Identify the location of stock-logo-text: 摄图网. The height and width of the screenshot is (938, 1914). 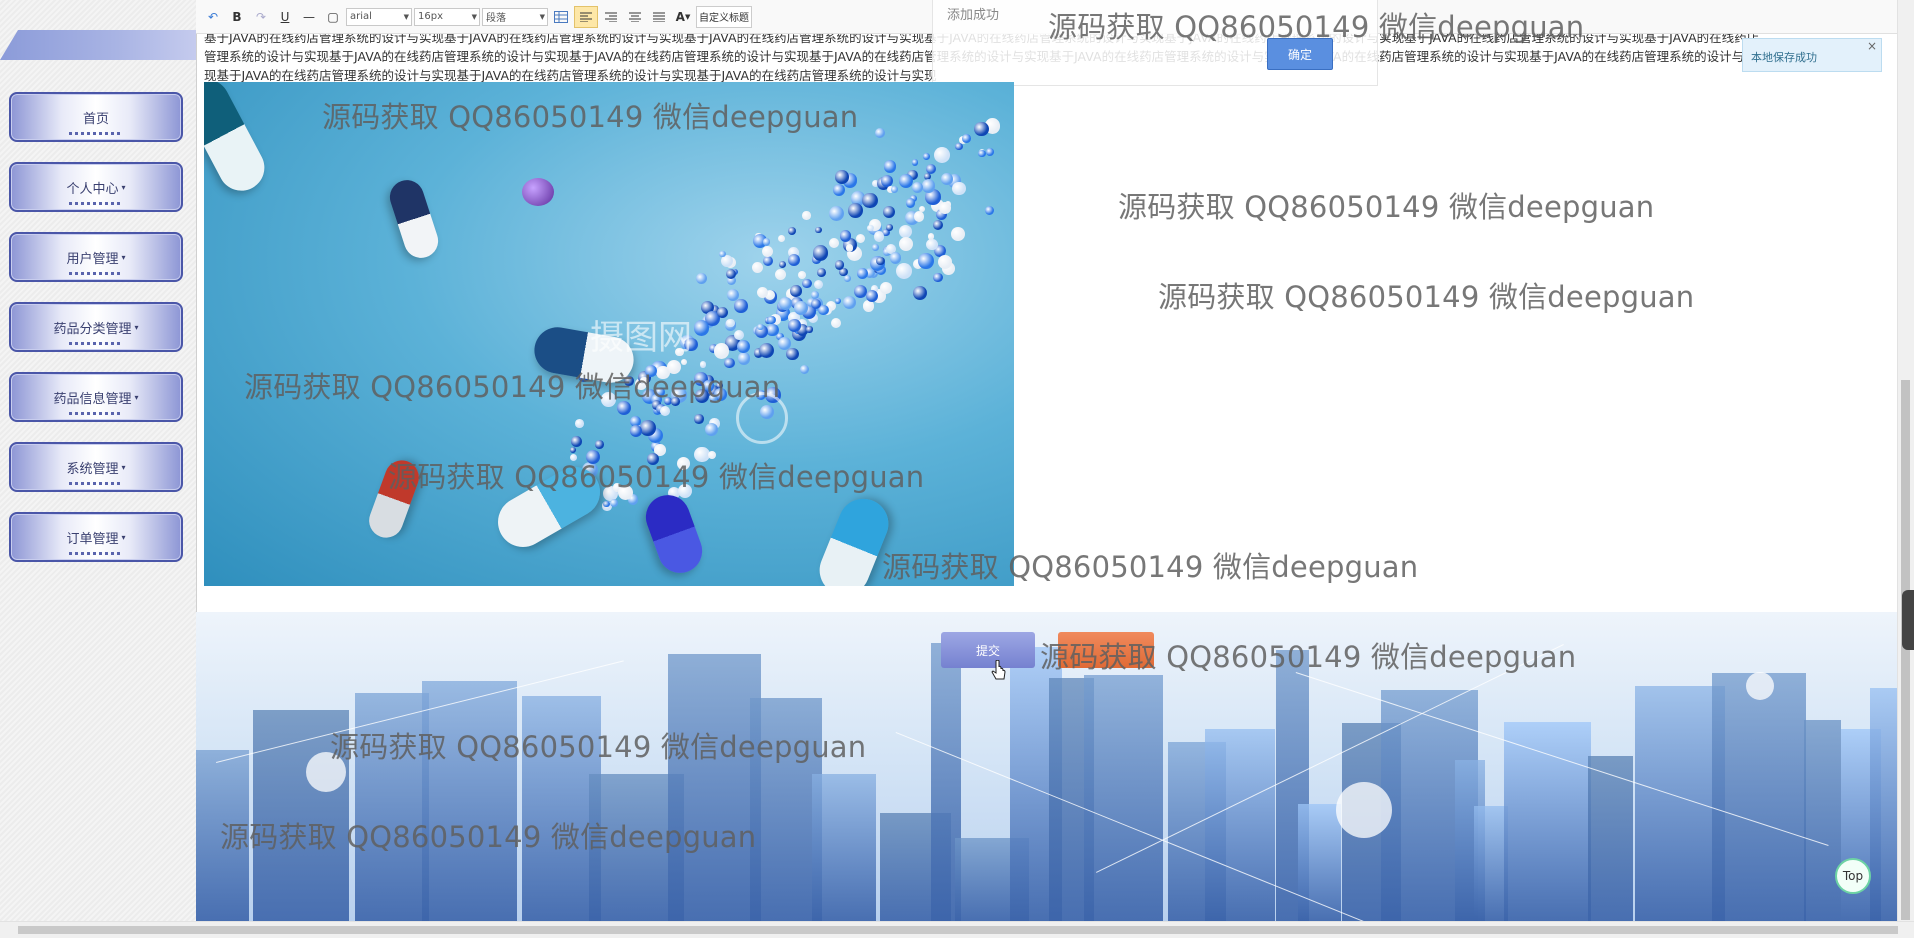
(641, 338).